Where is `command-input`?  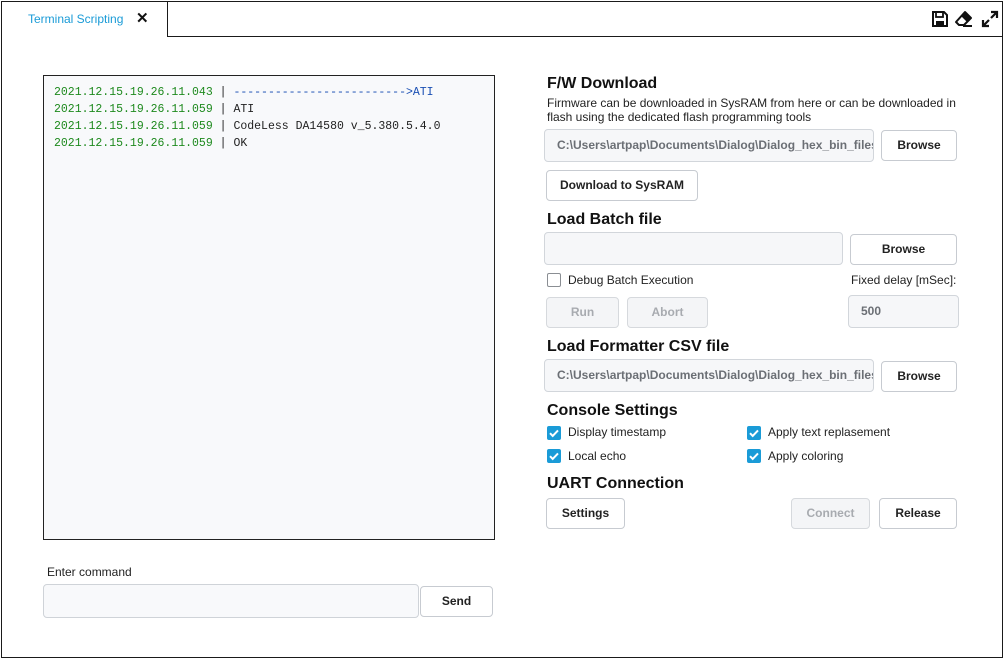
command-input is located at coordinates (231, 601).